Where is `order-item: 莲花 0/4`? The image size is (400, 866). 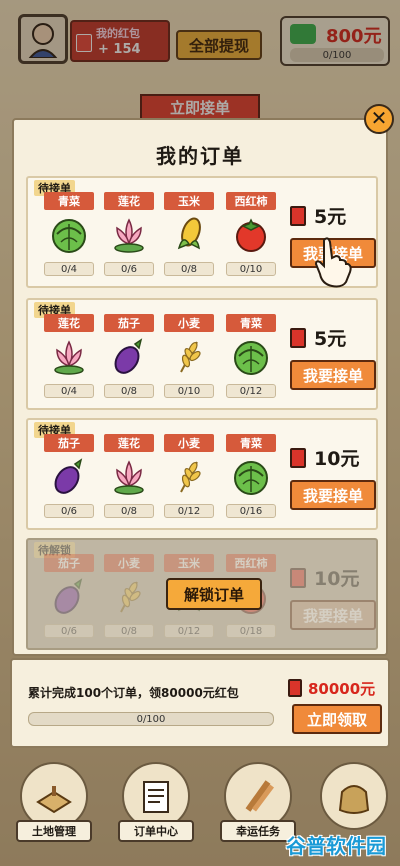 order-item: 莲花 0/4 is located at coordinates (69, 359).